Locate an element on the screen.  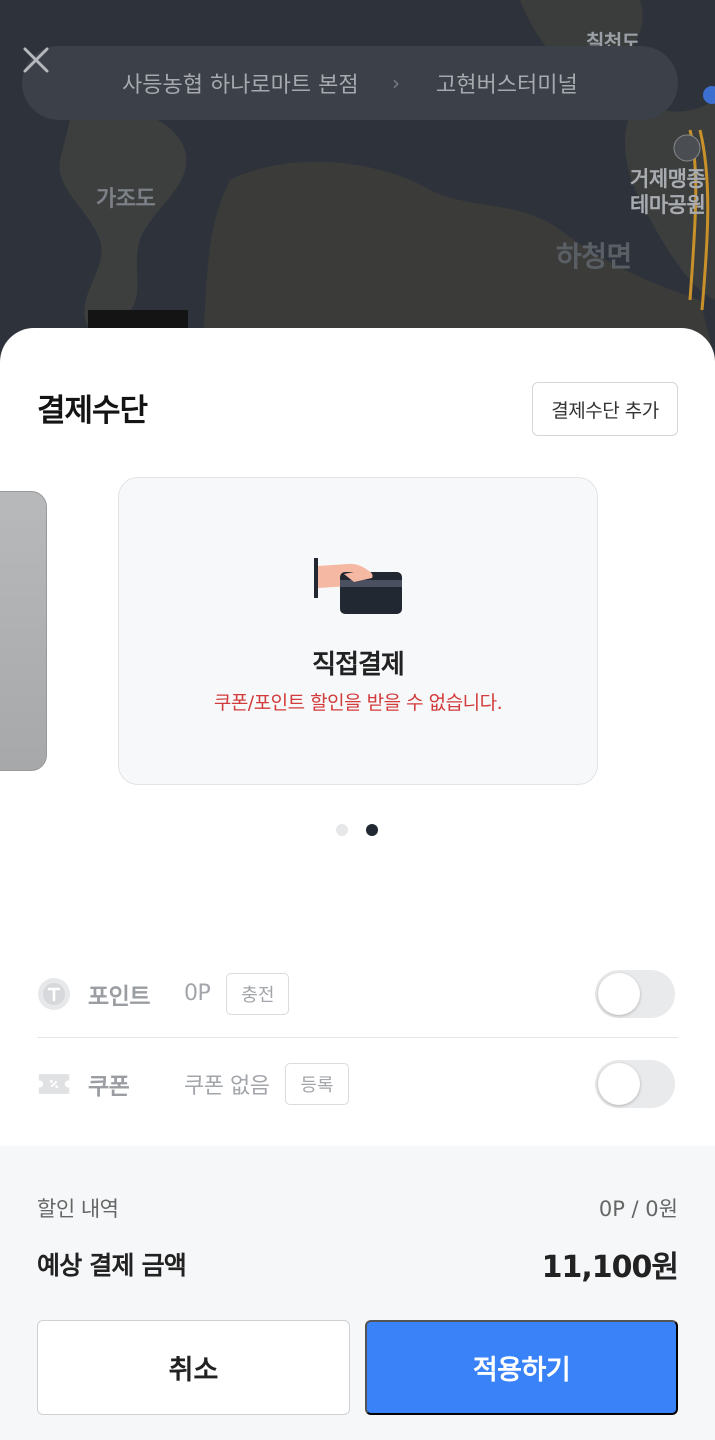
payment-amount-label: 예상 결제 금액 is located at coordinates (112, 1265).